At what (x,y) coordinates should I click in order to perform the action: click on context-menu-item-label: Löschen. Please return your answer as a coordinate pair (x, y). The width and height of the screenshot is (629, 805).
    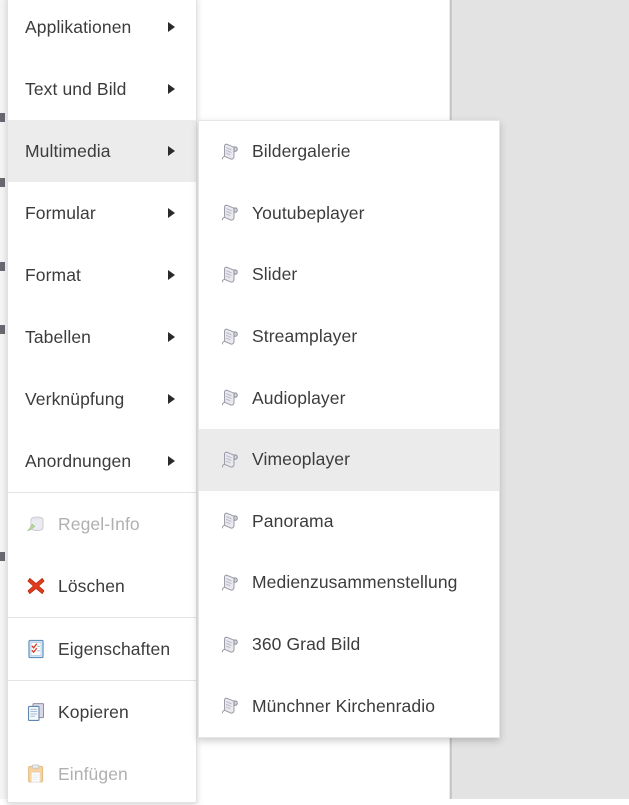
    Looking at the image, I should click on (91, 585).